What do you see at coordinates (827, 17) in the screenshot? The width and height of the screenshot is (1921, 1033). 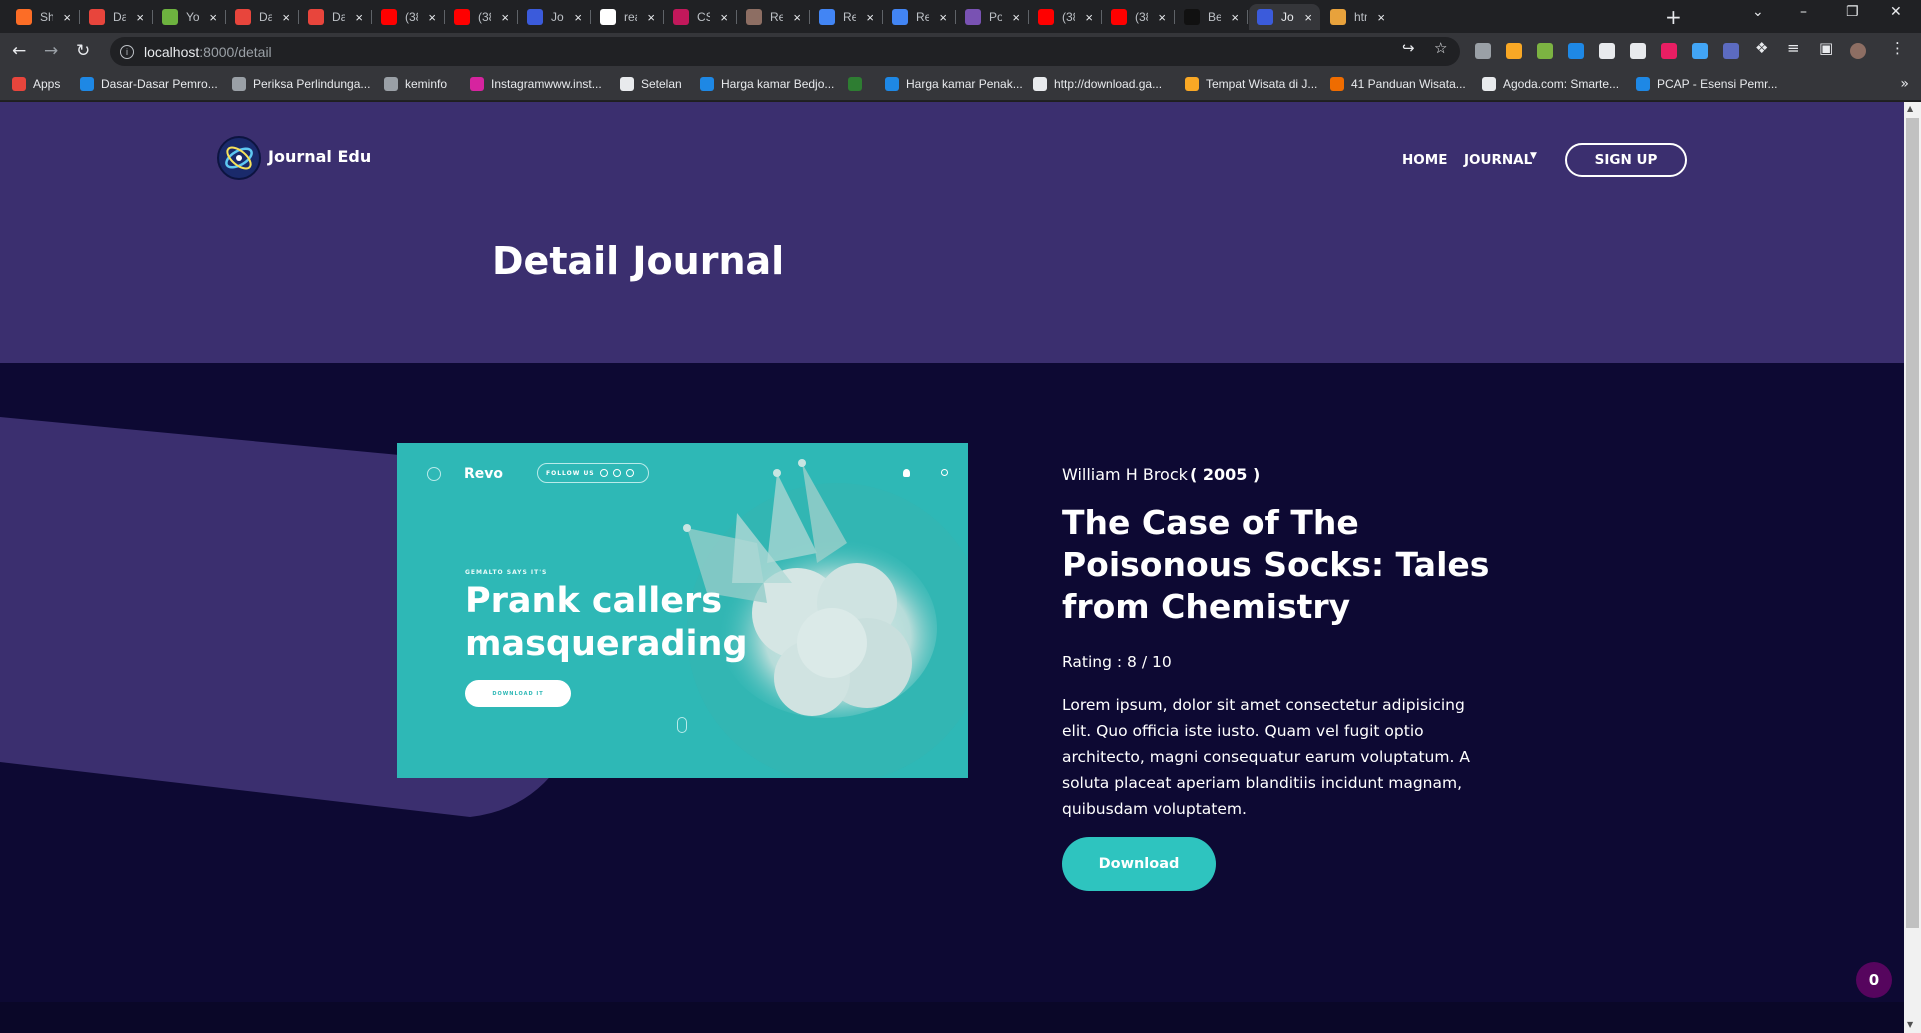 I see `app-icon` at bounding box center [827, 17].